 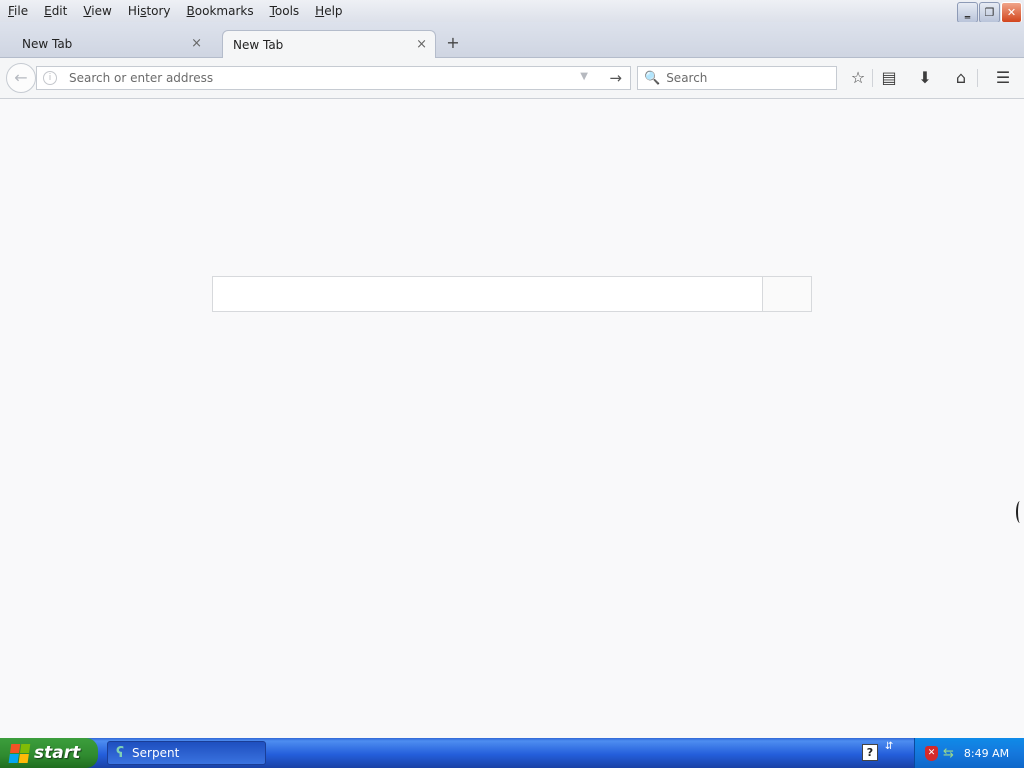 I want to click on search-input, so click(x=746, y=78).